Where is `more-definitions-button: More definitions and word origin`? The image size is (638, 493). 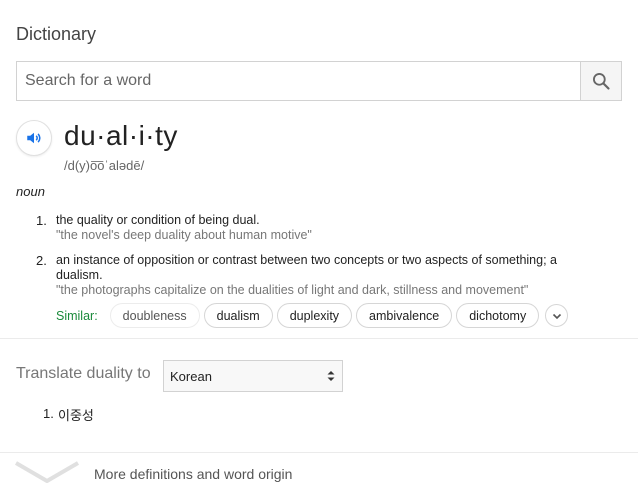
more-definitions-button: More definitions and word origin is located at coordinates (319, 473).